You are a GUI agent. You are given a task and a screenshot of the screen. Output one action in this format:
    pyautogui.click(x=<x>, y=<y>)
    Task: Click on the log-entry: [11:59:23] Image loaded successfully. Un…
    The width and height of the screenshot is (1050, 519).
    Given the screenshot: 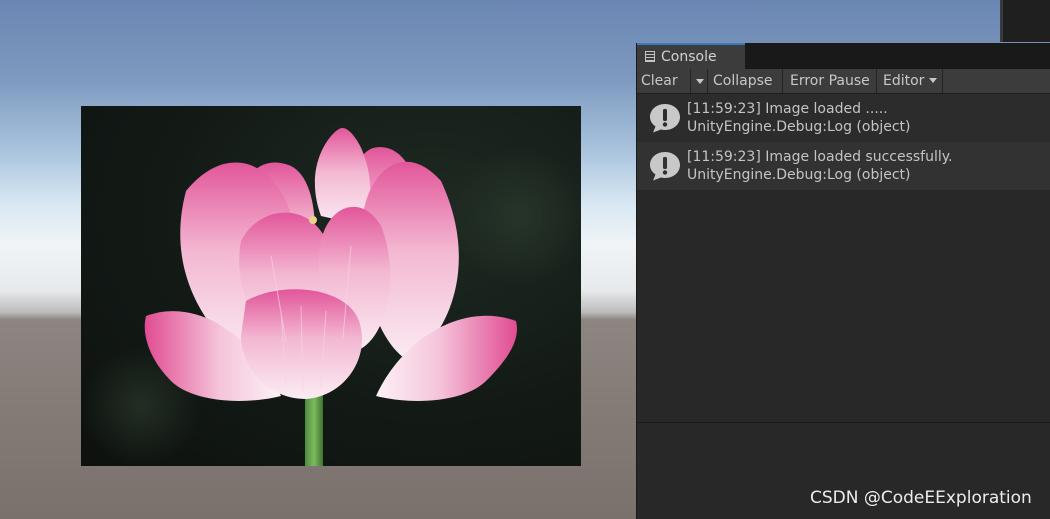 What is the action you would take?
    pyautogui.click(x=843, y=166)
    